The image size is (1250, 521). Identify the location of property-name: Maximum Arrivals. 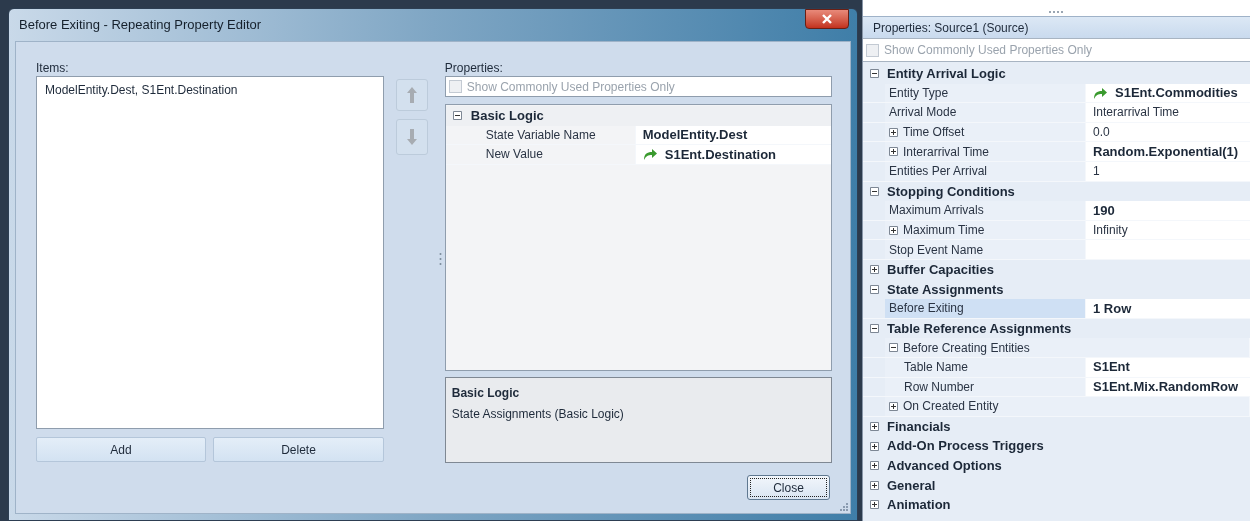
(936, 211).